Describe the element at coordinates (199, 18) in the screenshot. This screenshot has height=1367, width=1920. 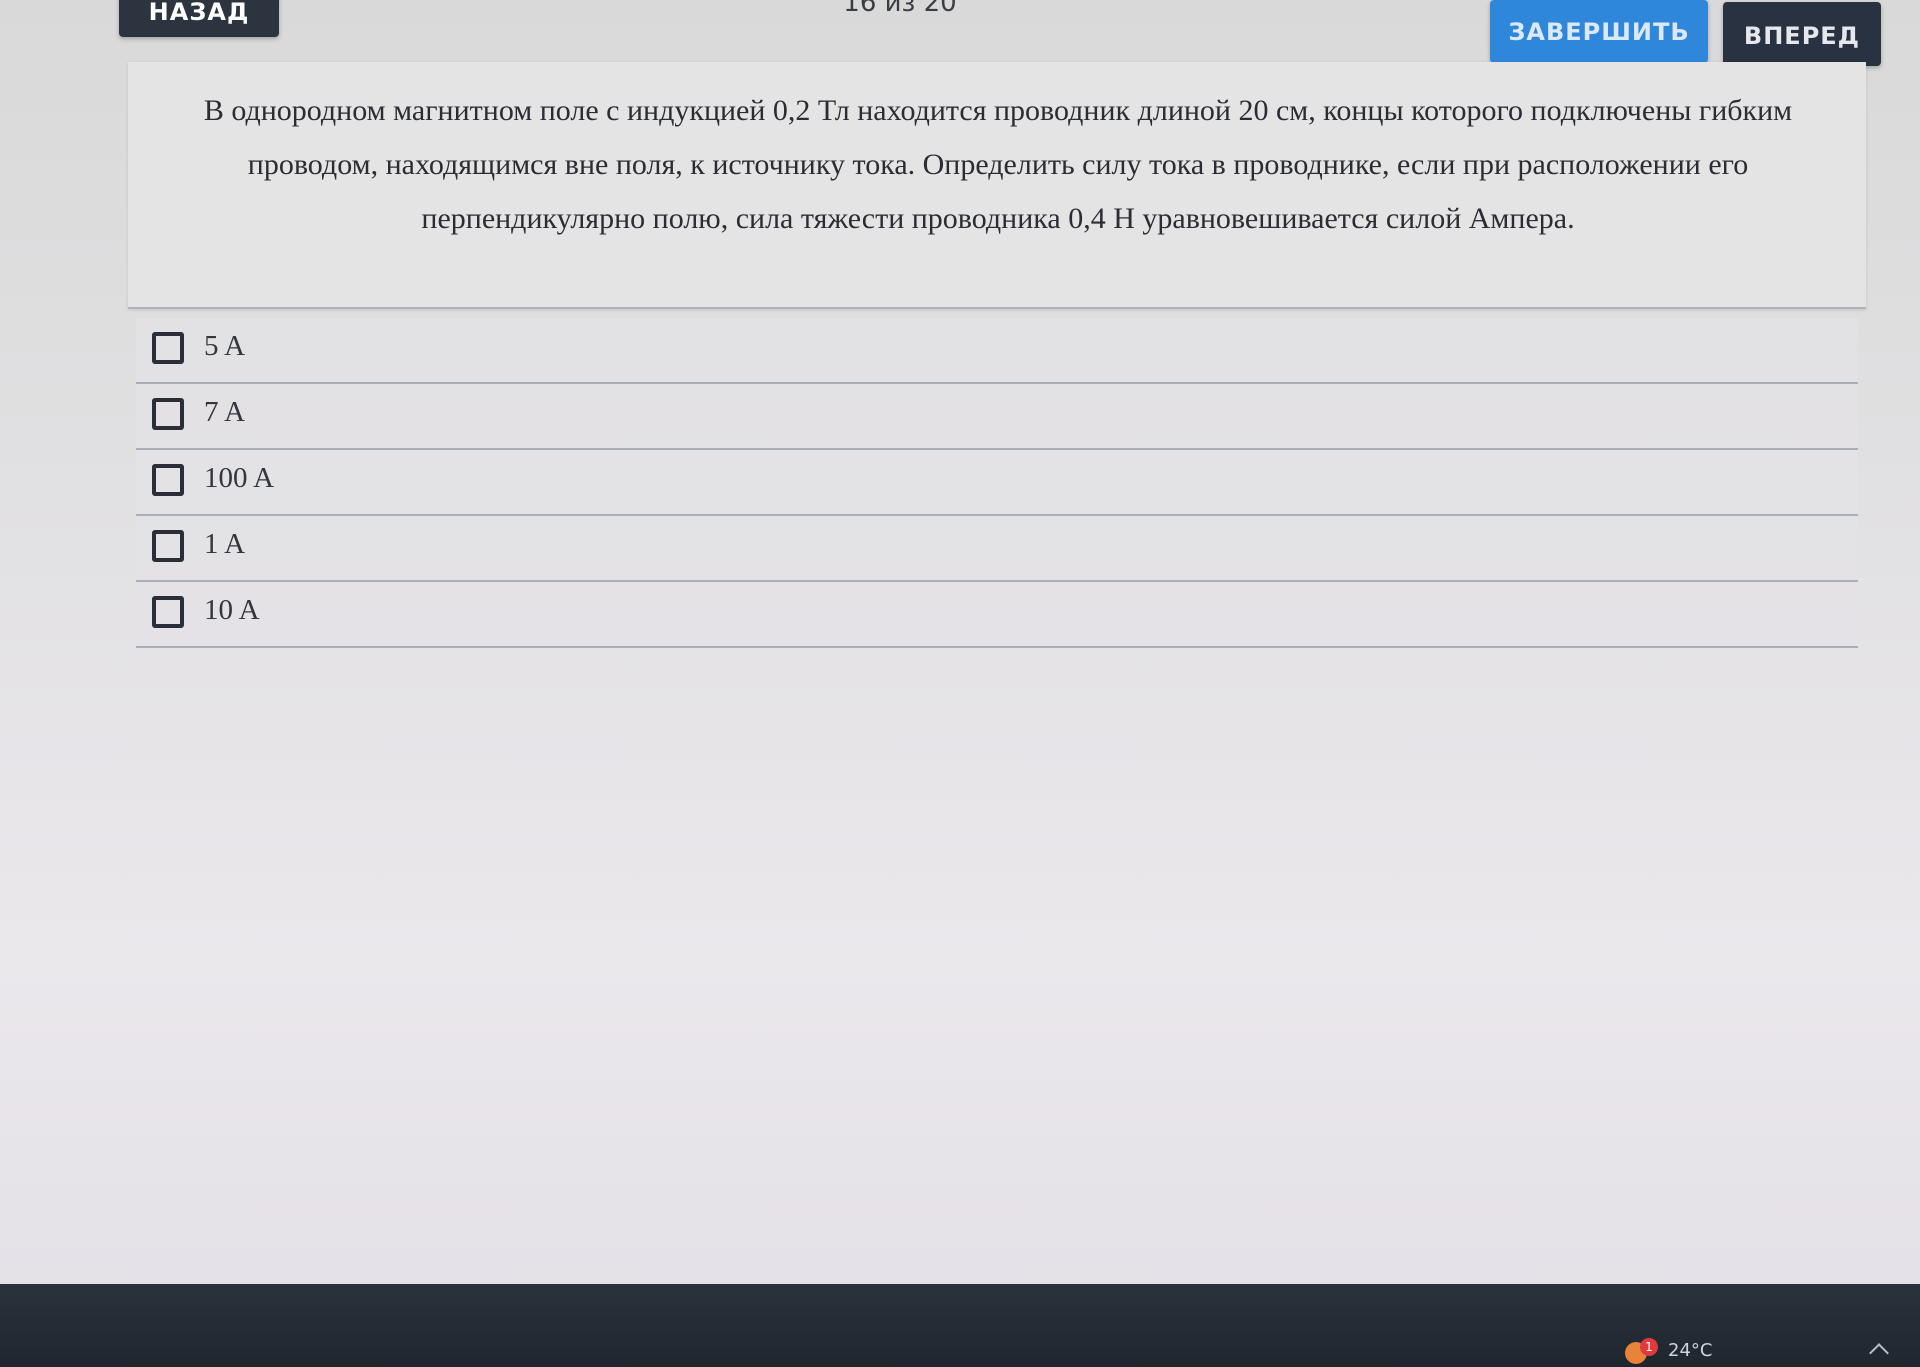
I see `back-button: НАЗАД` at that location.